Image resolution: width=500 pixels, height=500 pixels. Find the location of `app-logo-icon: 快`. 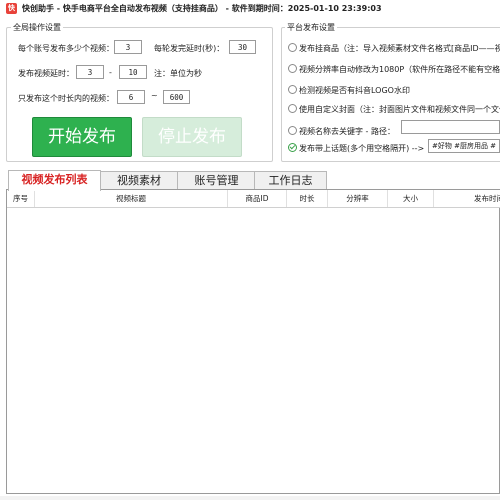

app-logo-icon: 快 is located at coordinates (11, 8).